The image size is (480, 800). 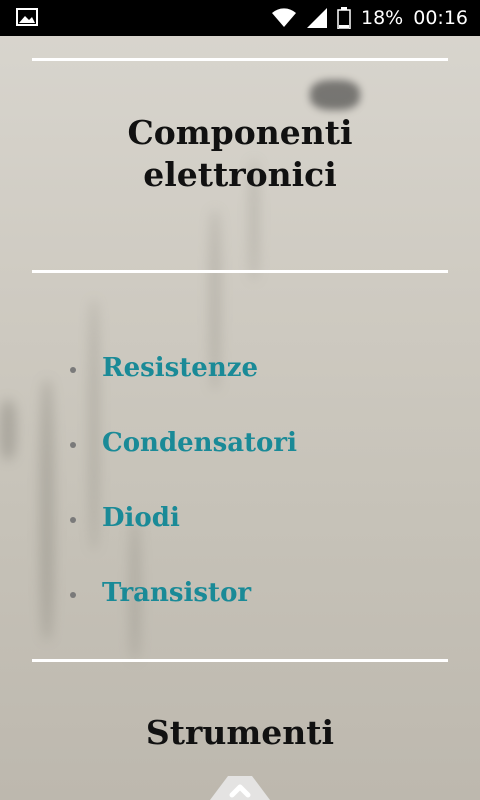 I want to click on list-item: Condensatori, so click(x=183, y=442).